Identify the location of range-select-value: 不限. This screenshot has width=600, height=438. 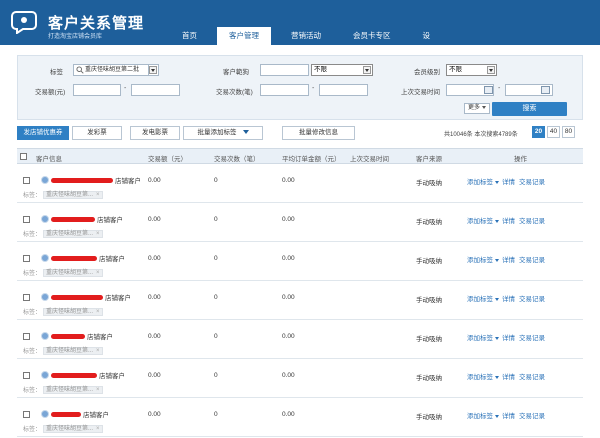
(320, 69).